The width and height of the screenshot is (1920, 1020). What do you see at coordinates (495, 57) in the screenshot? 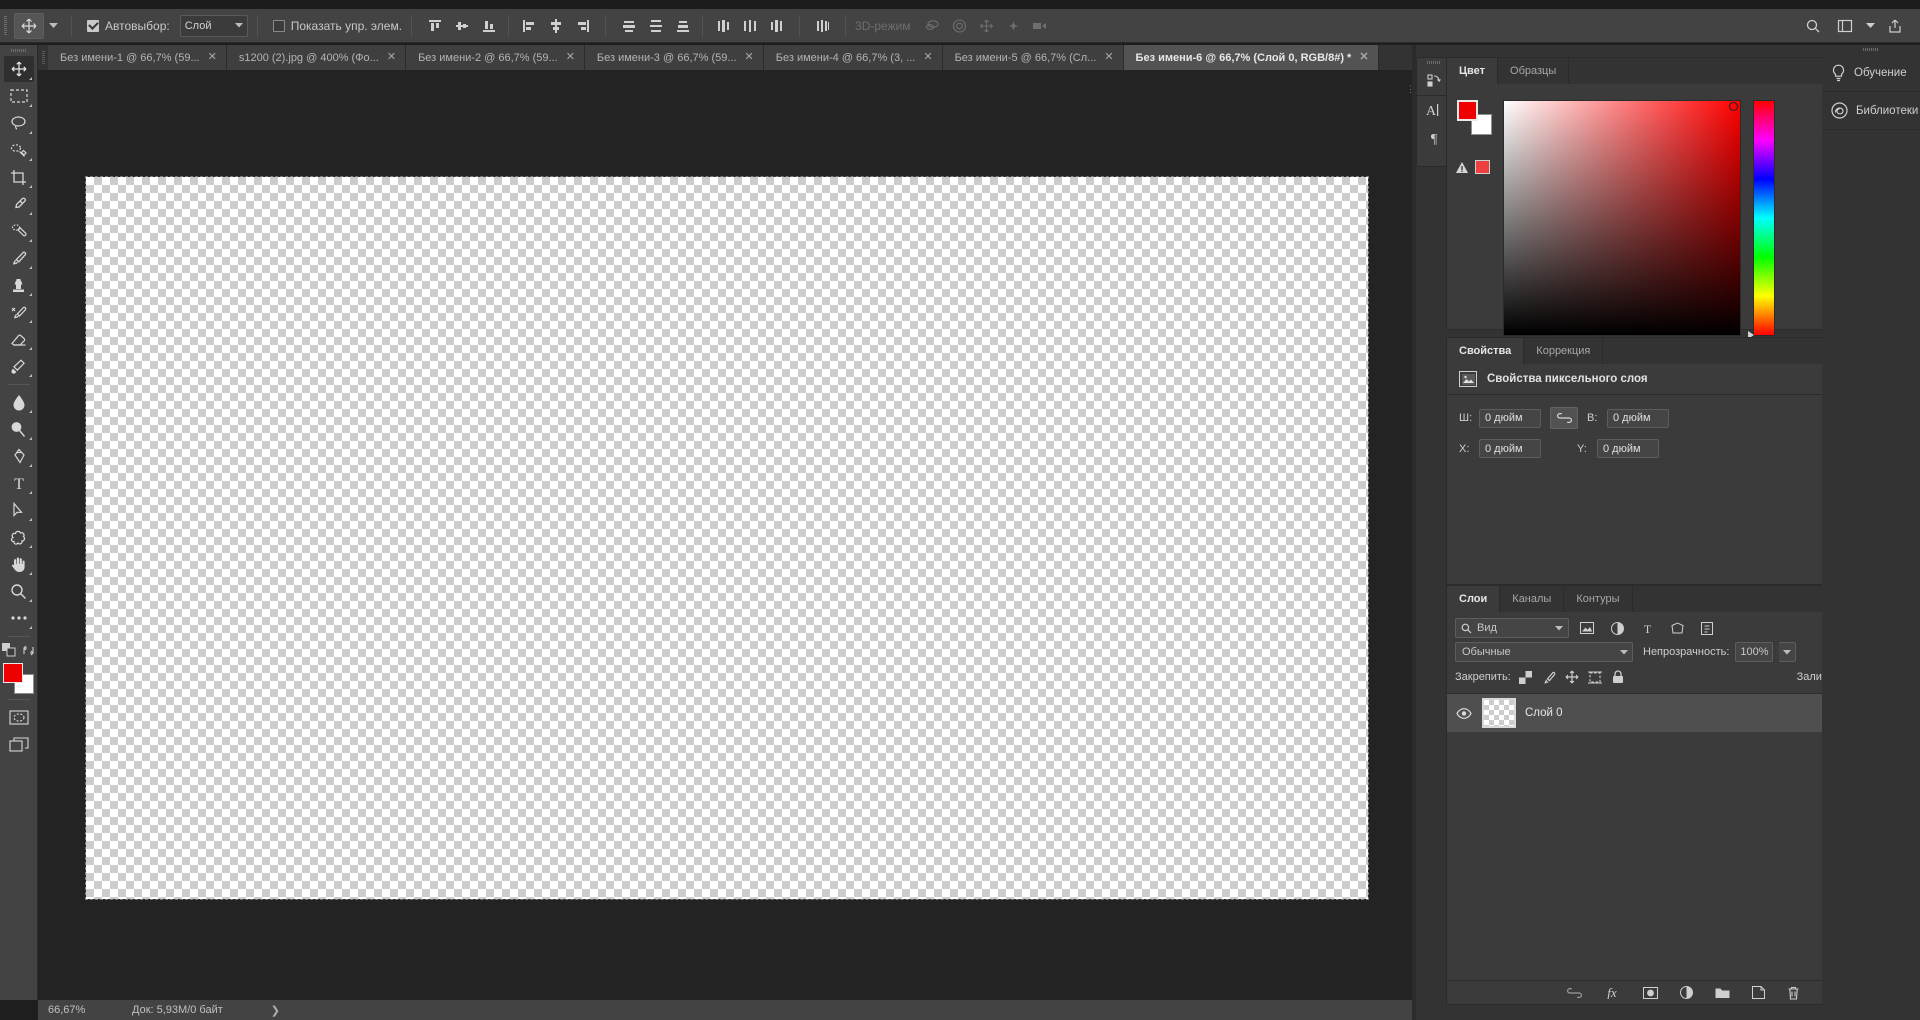
I see `document-tab-3: Без имени-2 @ 66,7% (59... ✕` at bounding box center [495, 57].